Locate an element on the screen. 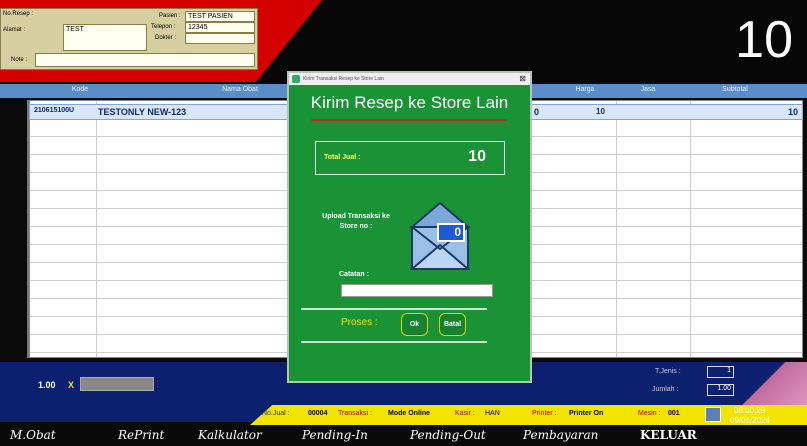  pasien-label: Pasien : is located at coordinates (170, 16).